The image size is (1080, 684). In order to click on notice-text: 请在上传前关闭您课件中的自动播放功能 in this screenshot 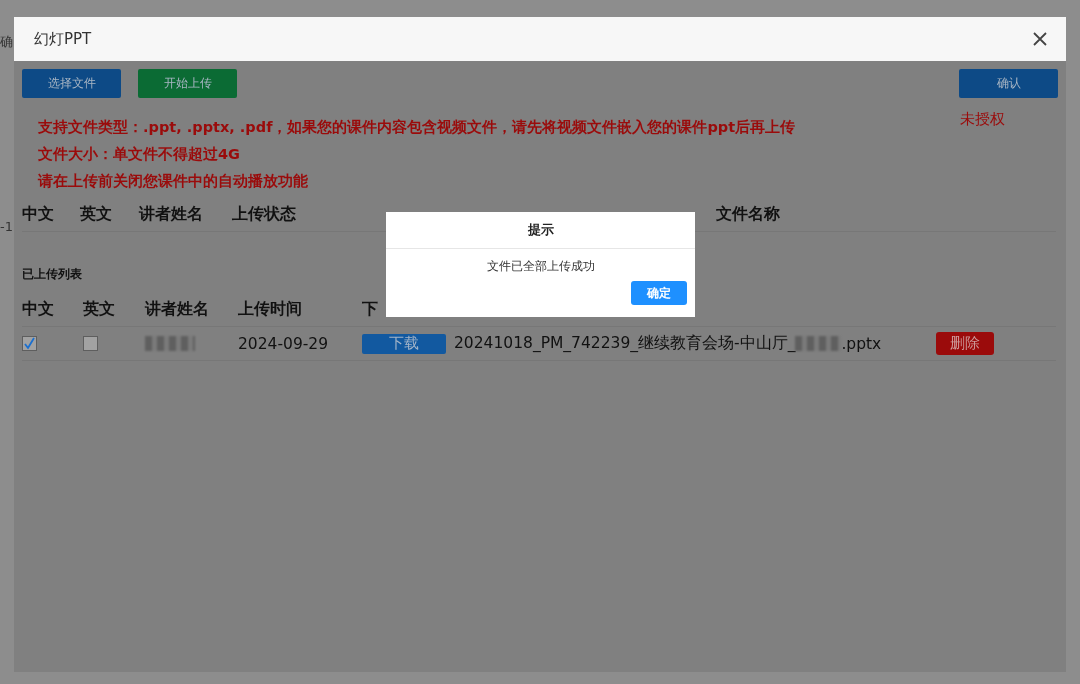, I will do `click(173, 181)`.